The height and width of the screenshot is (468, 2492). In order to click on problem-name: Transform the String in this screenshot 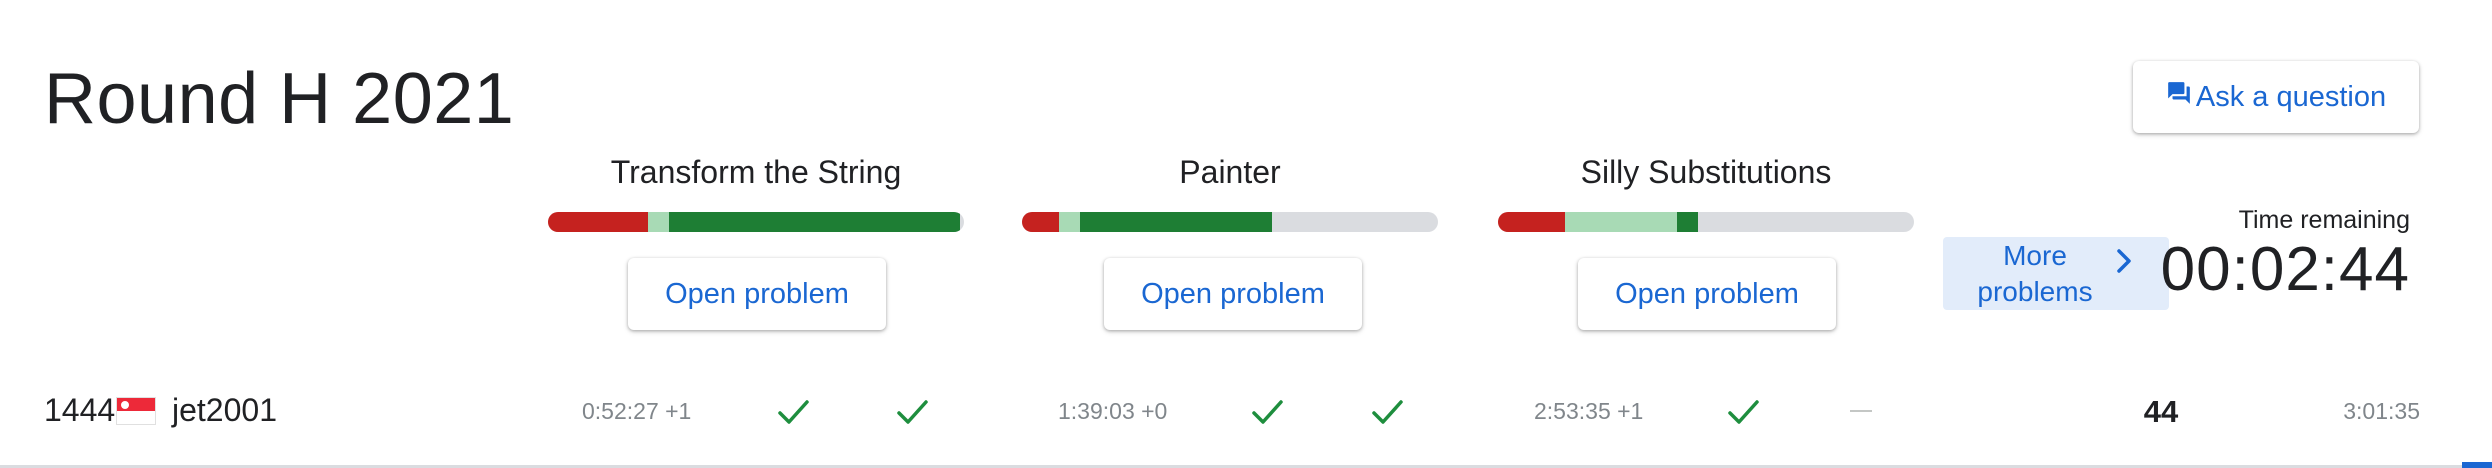, I will do `click(756, 172)`.